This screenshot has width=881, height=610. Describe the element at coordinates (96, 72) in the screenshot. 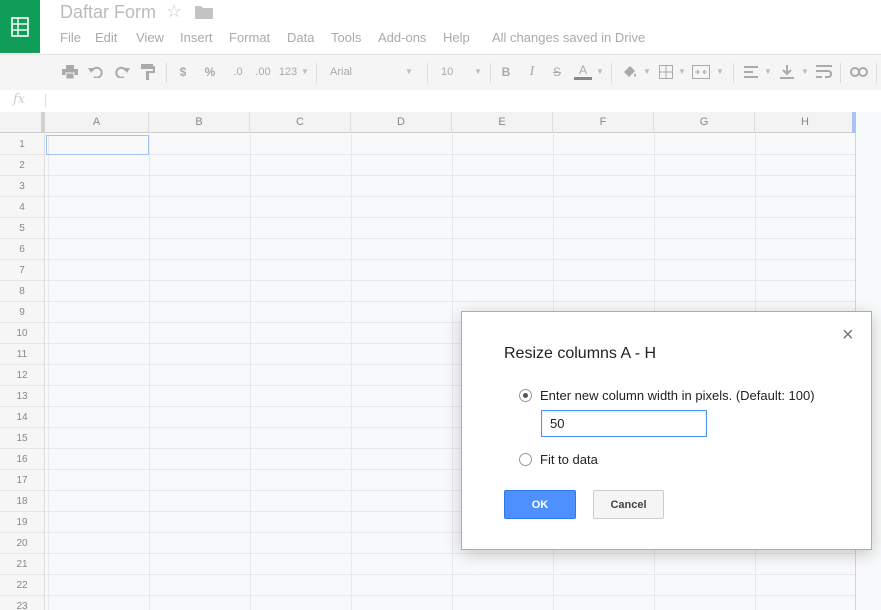

I see `undo-icon` at that location.